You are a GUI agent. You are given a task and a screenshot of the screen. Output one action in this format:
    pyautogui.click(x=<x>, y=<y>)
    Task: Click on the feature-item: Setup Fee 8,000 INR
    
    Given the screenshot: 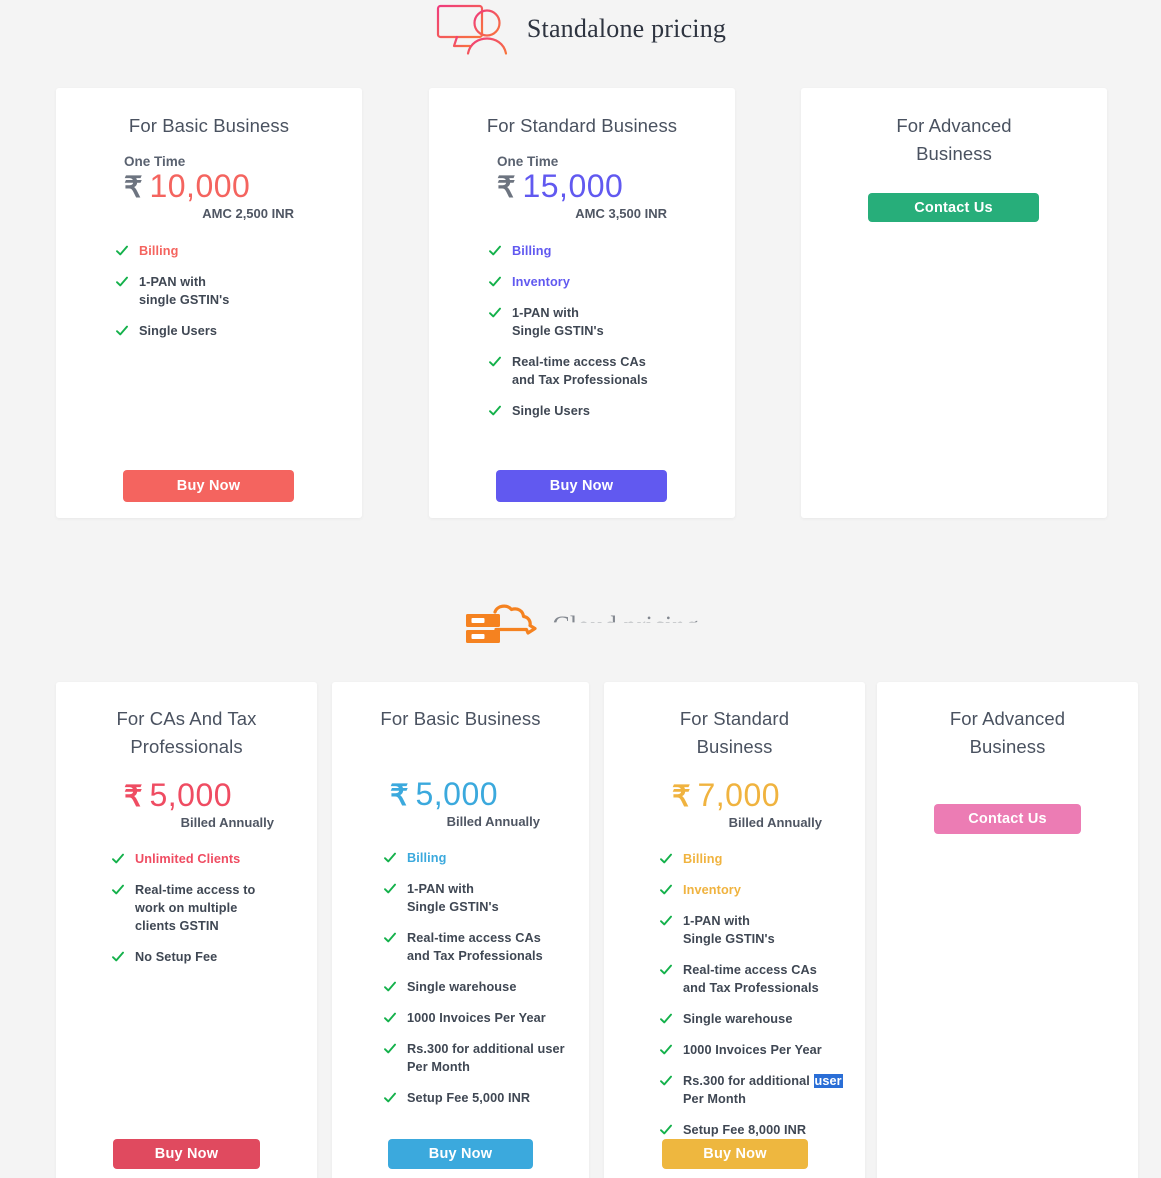 What is the action you would take?
    pyautogui.click(x=762, y=1130)
    